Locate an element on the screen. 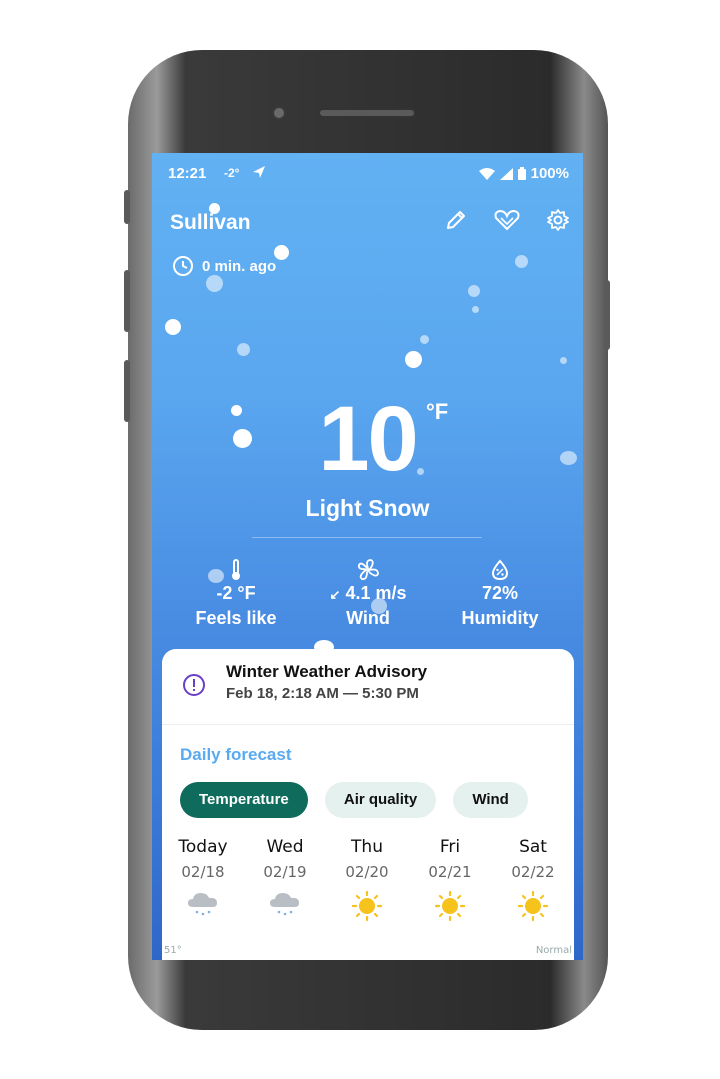 This screenshot has width=720, height=1079. humidity-label: Humidity is located at coordinates (500, 618).